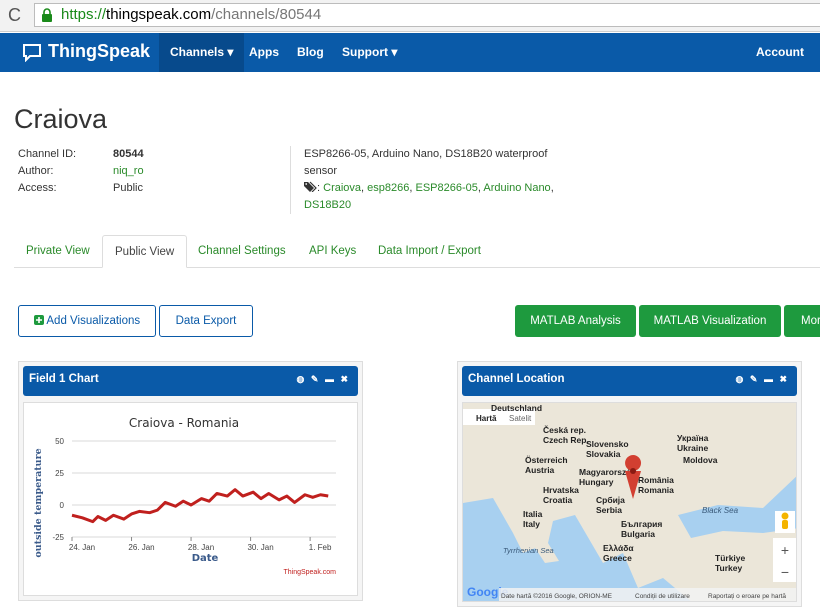 The image size is (820, 614). What do you see at coordinates (37, 188) in the screenshot?
I see `access-label: Access:` at bounding box center [37, 188].